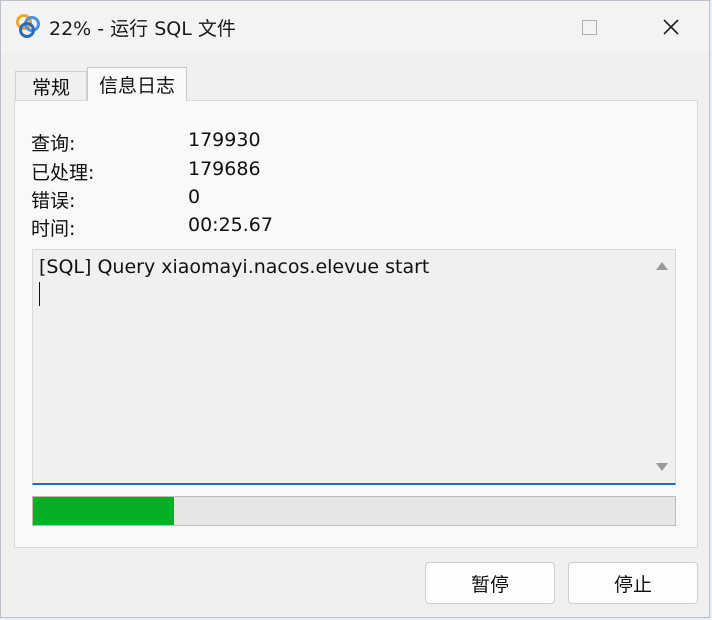  I want to click on stat-value-queries: 179930, so click(224, 140).